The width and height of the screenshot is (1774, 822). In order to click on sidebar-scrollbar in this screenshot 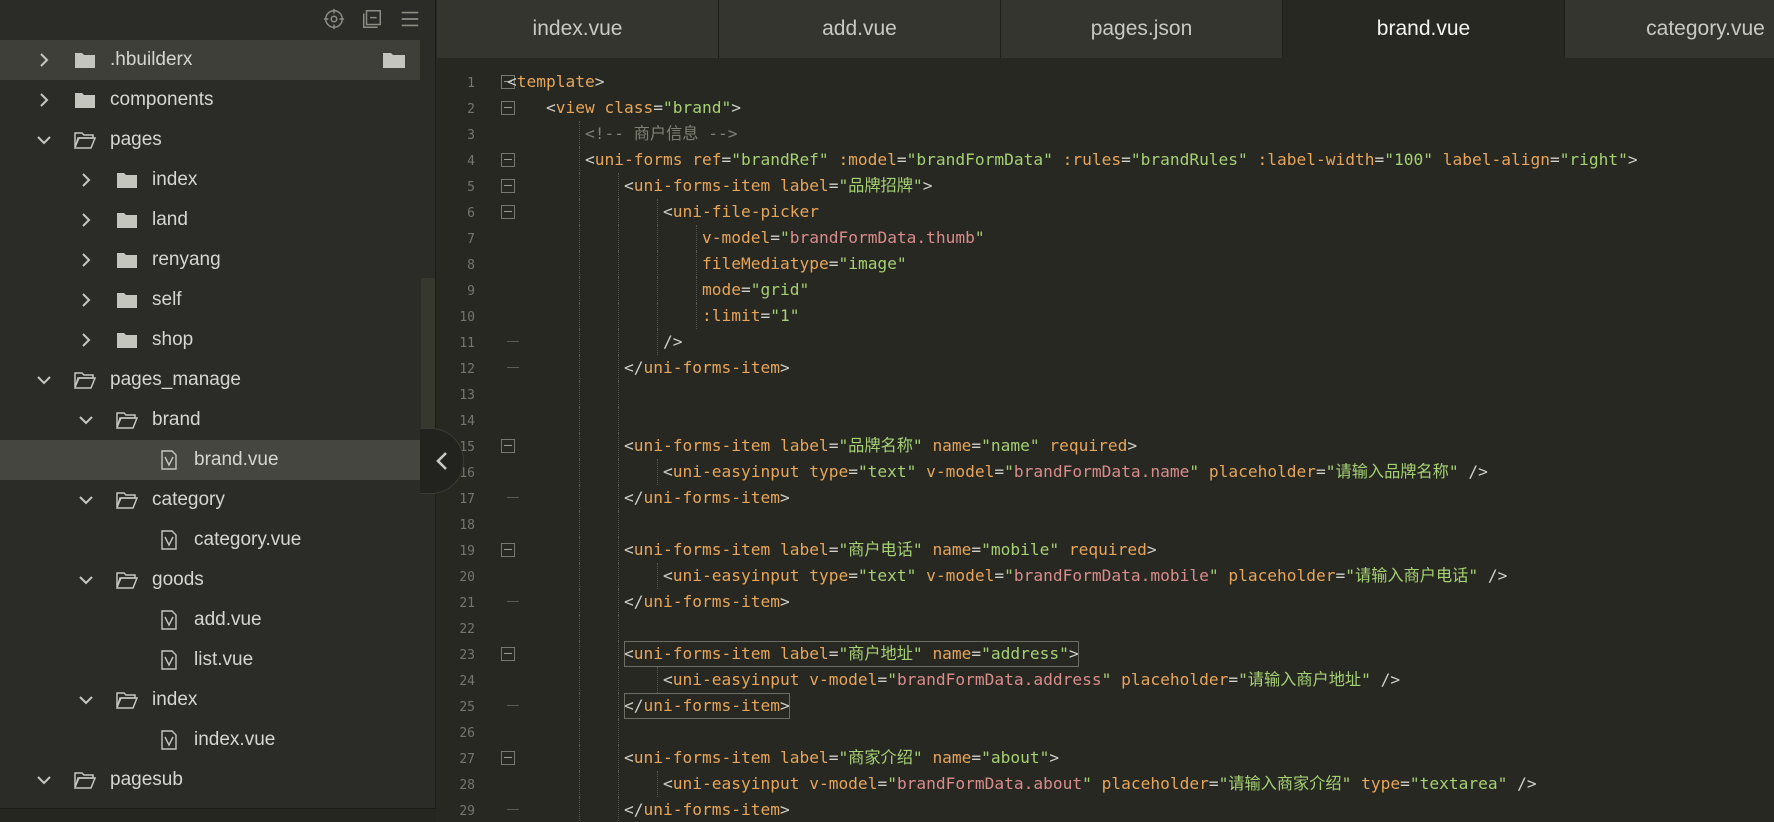, I will do `click(428, 363)`.